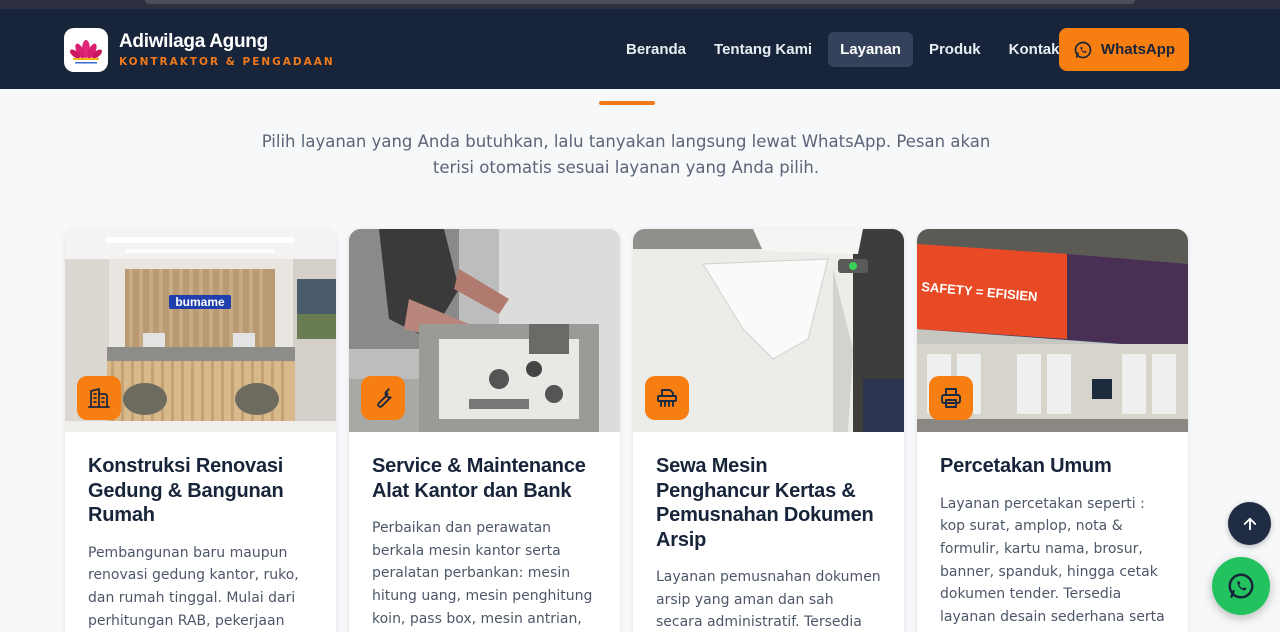  Describe the element at coordinates (656, 49) in the screenshot. I see `nav-item-beranda: Beranda` at that location.